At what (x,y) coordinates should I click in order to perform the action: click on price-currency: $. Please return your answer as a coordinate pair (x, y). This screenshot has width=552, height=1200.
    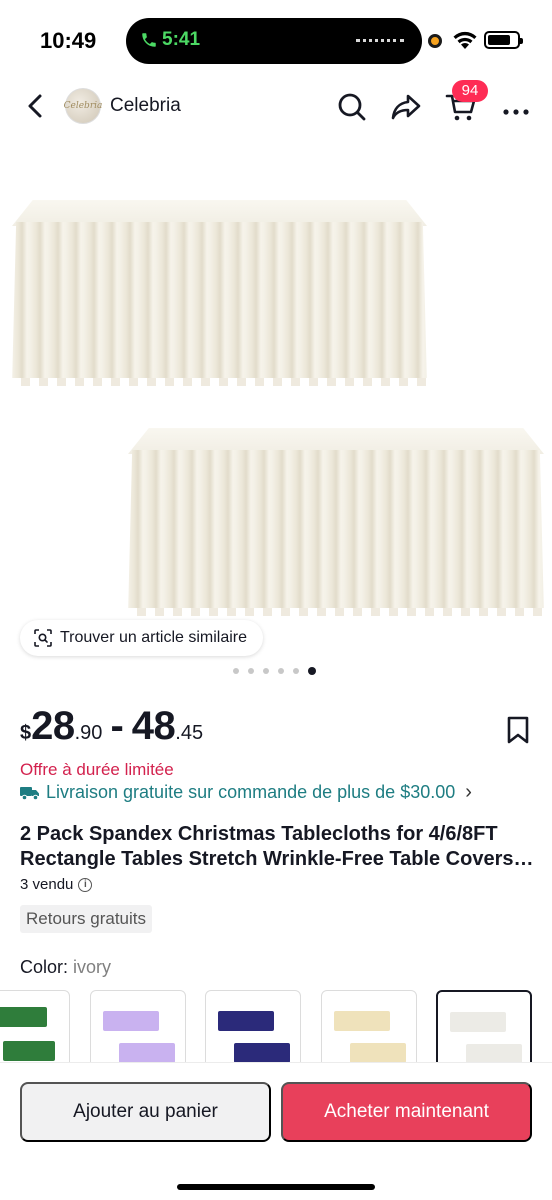
    Looking at the image, I should click on (26, 733).